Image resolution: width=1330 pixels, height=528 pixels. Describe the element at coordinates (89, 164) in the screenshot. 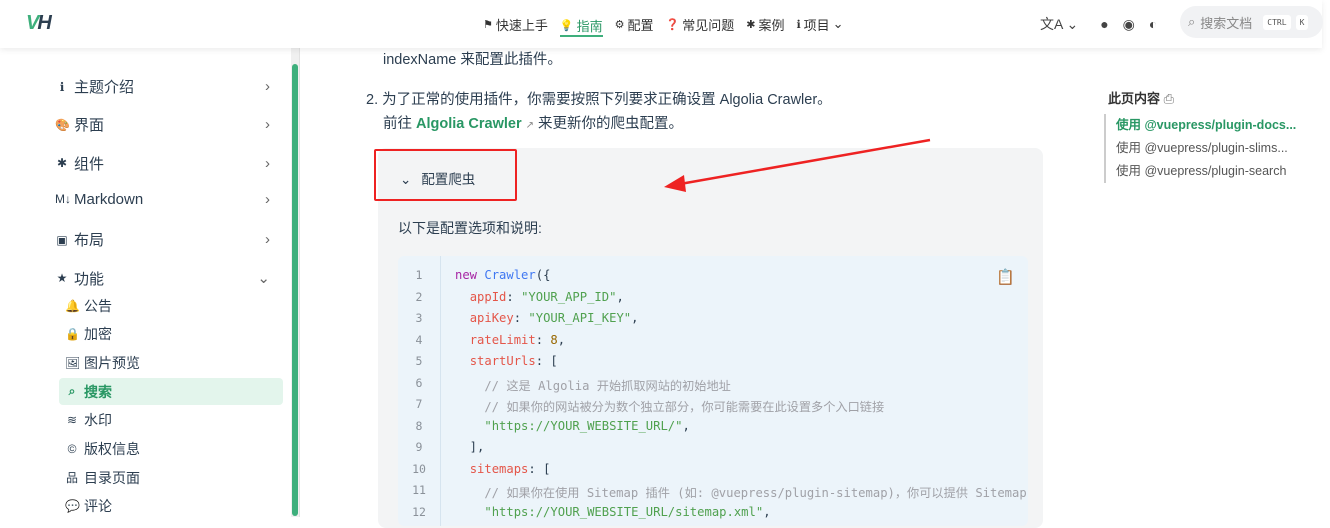

I see `sidebar-group-label: 组件` at that location.